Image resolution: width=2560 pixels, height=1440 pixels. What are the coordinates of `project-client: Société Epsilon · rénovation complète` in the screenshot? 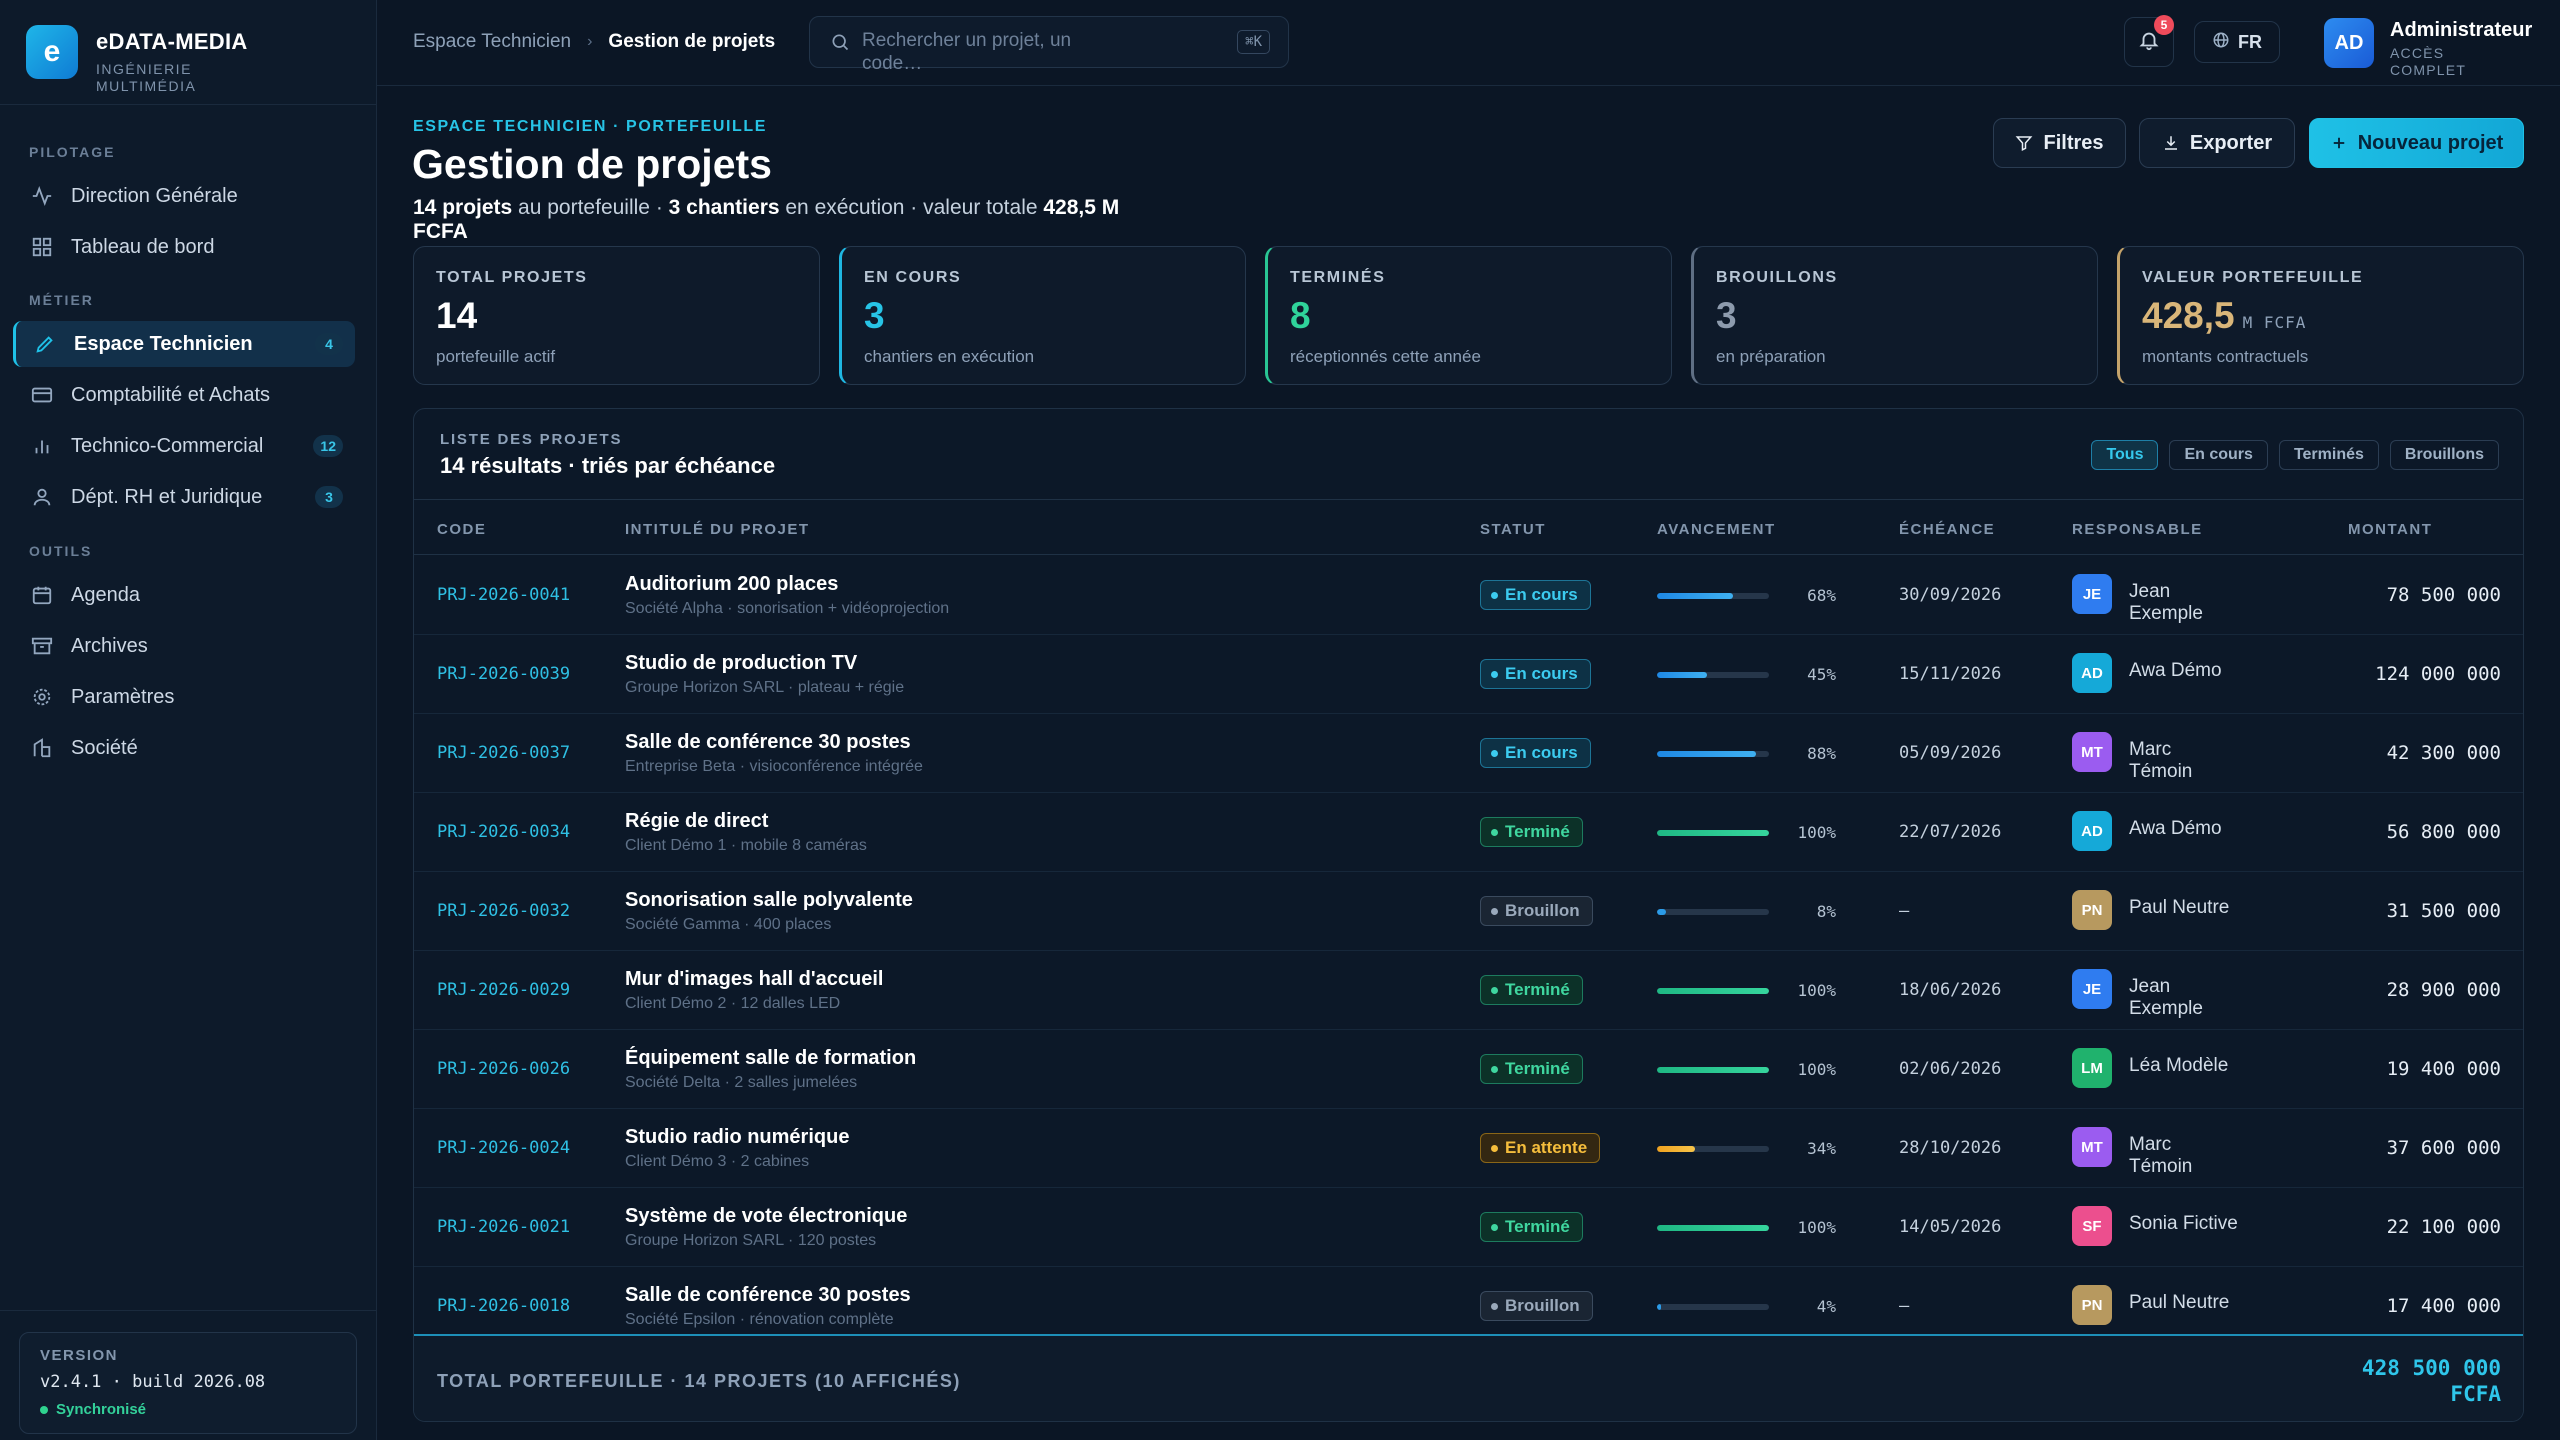 It's located at (759, 1319).